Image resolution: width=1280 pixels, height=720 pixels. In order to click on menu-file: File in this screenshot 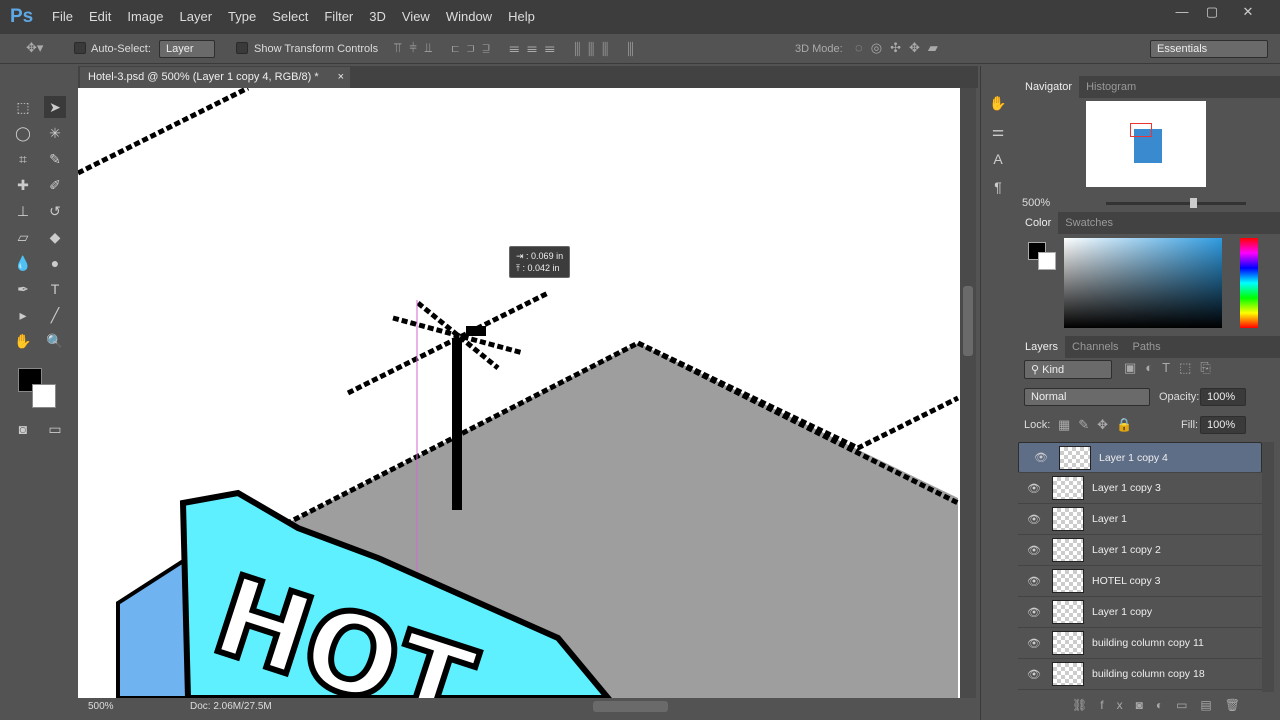, I will do `click(62, 16)`.